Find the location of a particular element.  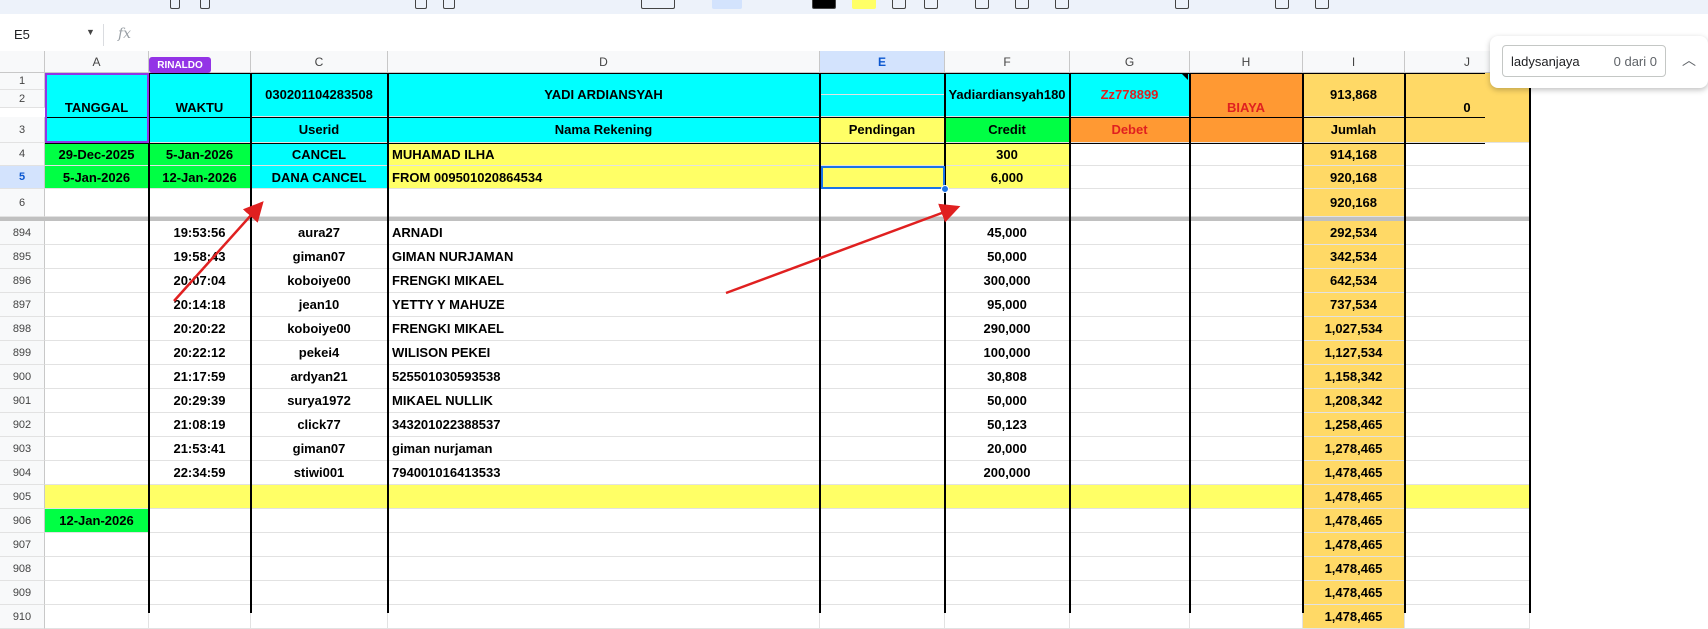

cell-waktu is located at coordinates (200, 203).